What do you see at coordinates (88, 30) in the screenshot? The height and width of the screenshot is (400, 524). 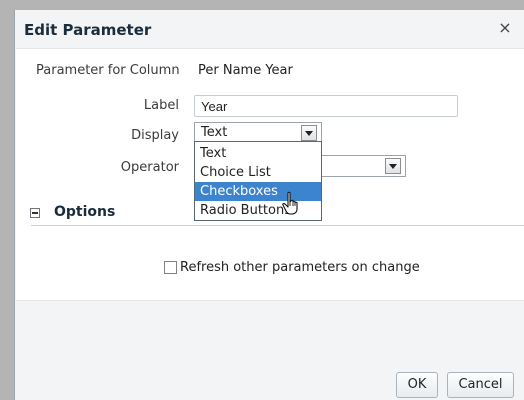 I see `dialog-title: Edit Parameter` at bounding box center [88, 30].